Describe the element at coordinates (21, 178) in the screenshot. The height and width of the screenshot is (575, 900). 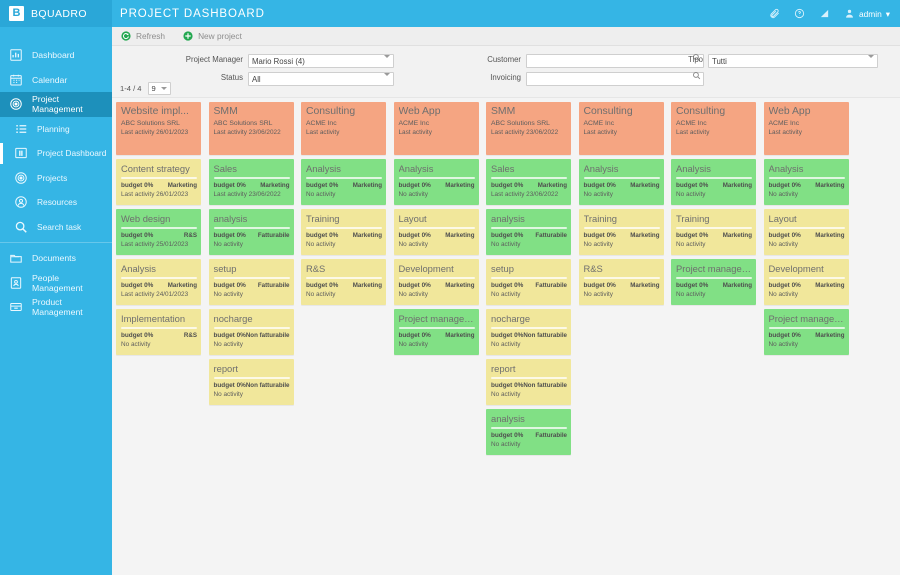
I see `target-icon` at that location.